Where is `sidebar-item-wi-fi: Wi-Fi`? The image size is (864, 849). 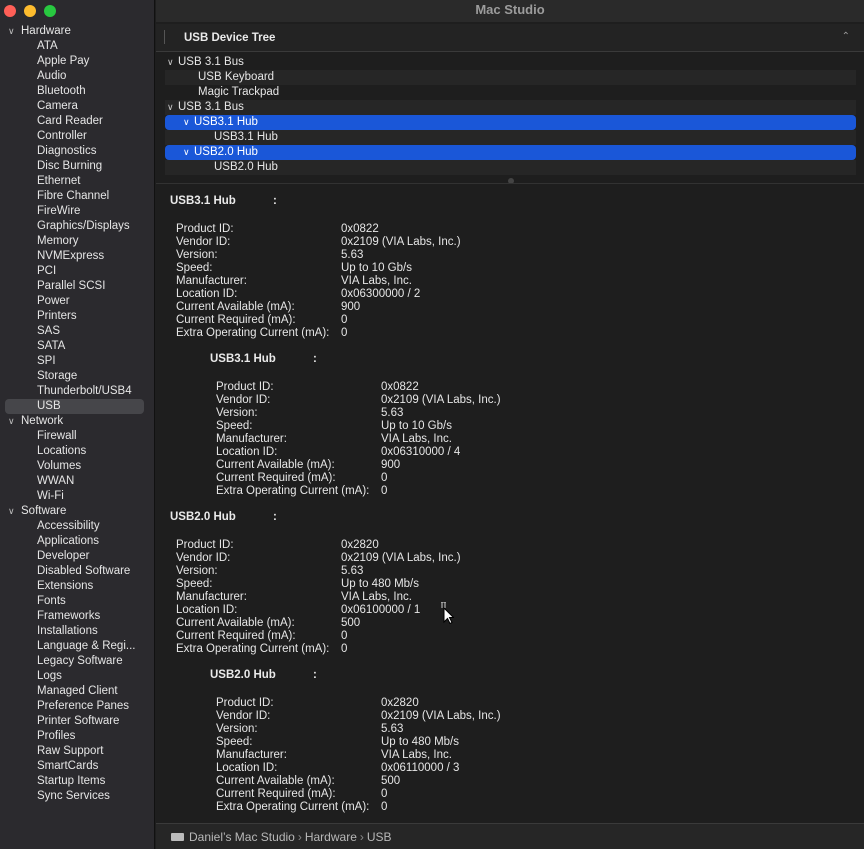 sidebar-item-wi-fi: Wi-Fi is located at coordinates (77, 496).